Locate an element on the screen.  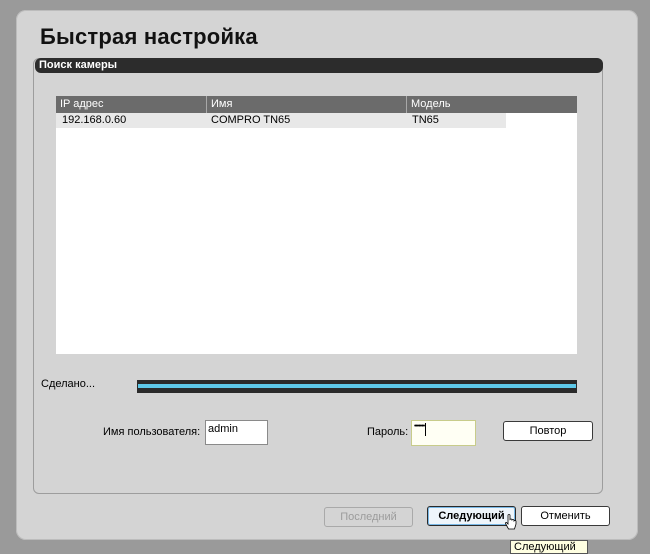
cell-model: TN65 is located at coordinates (425, 120).